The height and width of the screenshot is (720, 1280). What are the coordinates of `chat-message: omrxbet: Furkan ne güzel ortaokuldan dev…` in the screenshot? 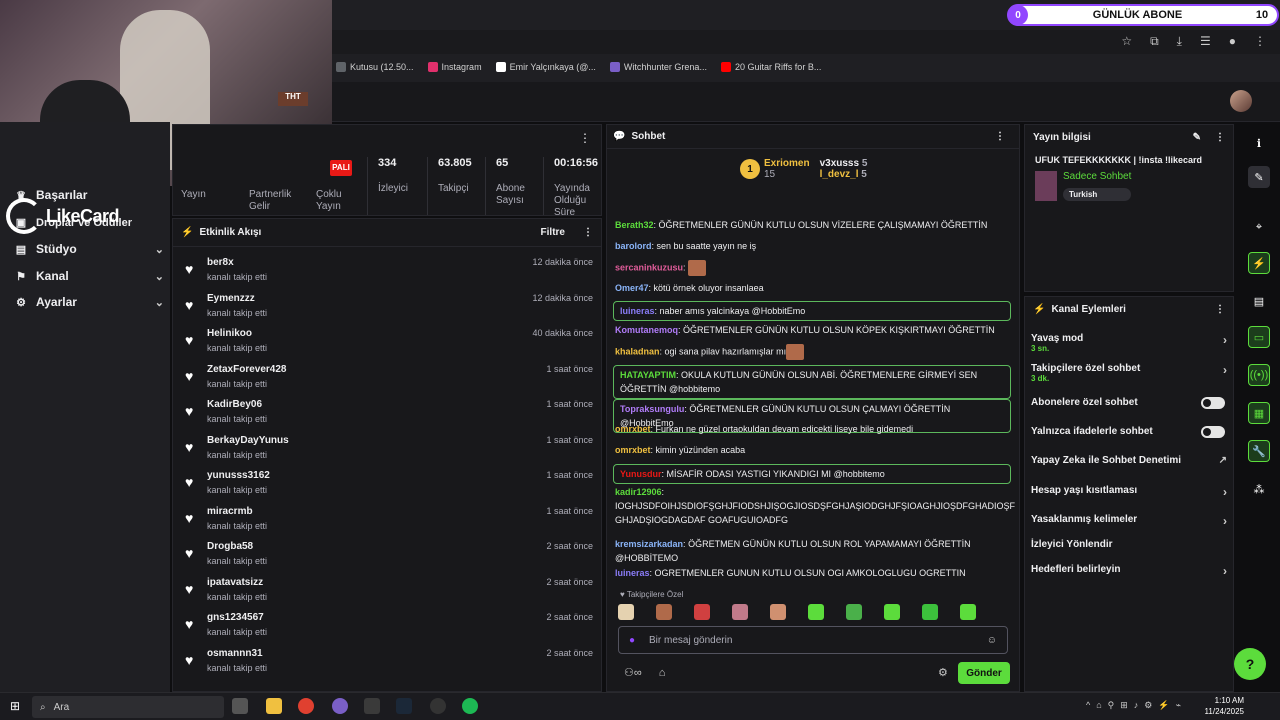 It's located at (813, 429).